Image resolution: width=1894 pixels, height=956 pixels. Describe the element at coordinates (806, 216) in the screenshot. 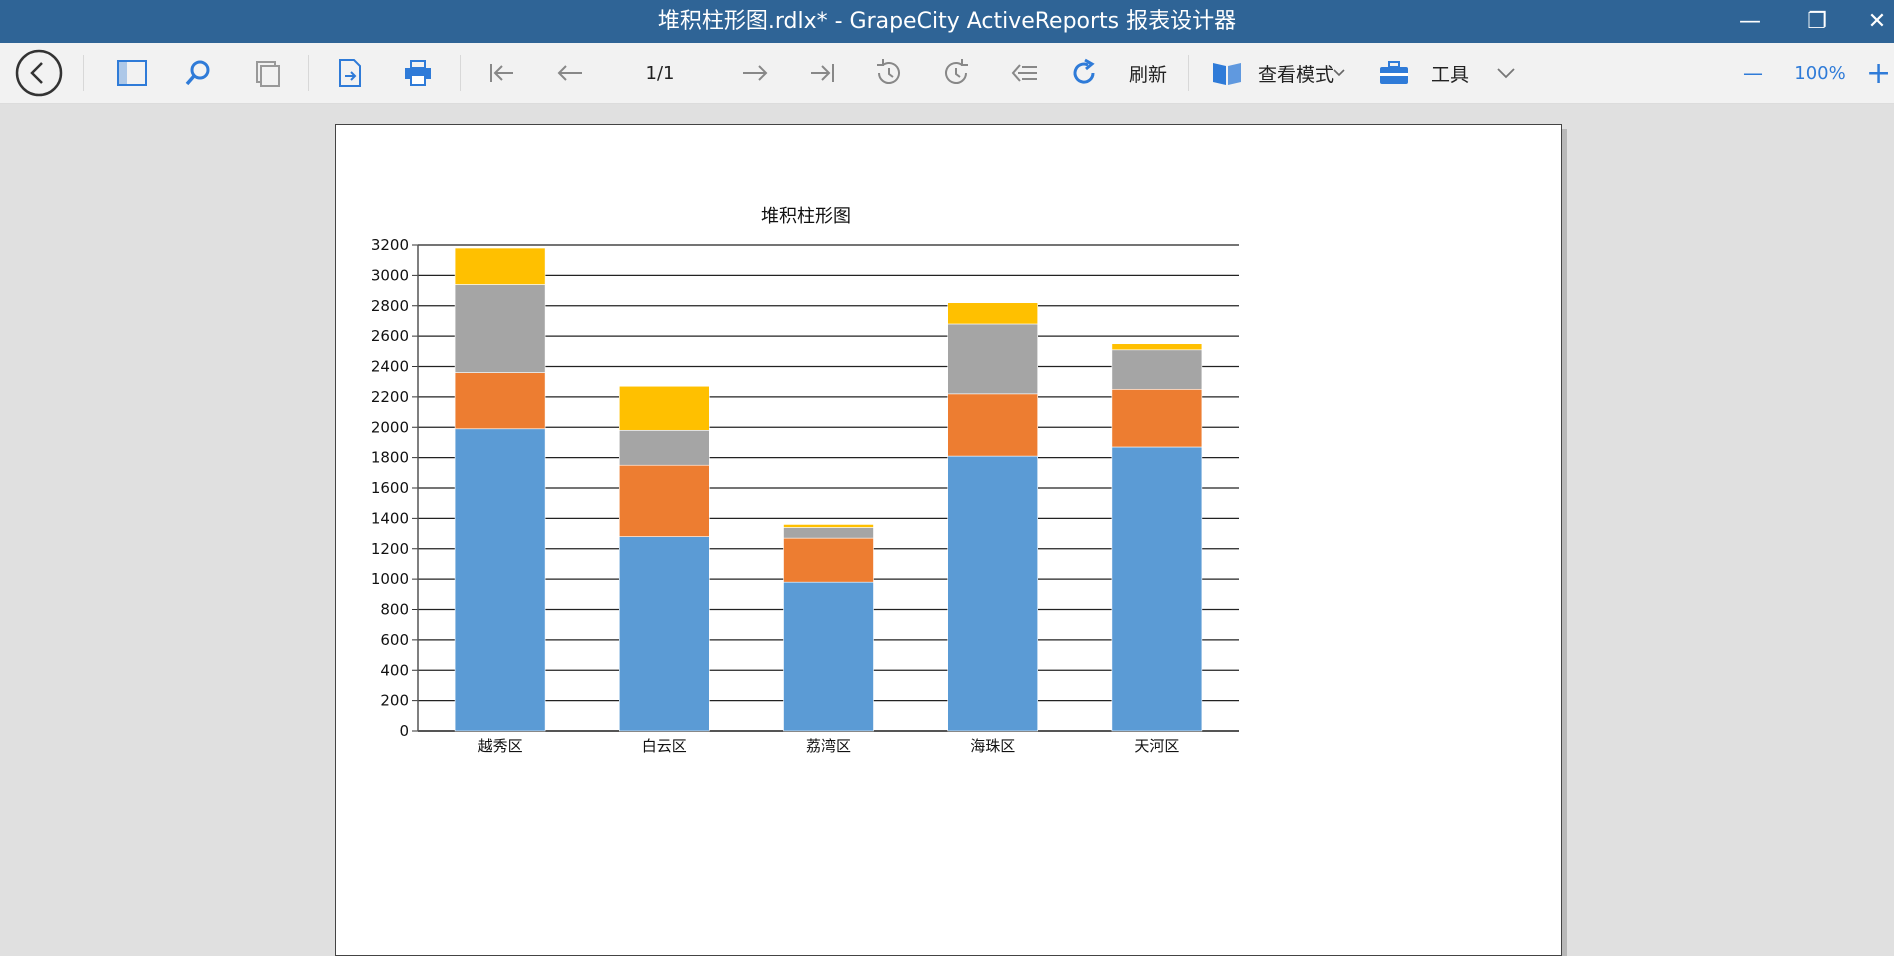

I see `chart-title: 堆积柱形图` at that location.